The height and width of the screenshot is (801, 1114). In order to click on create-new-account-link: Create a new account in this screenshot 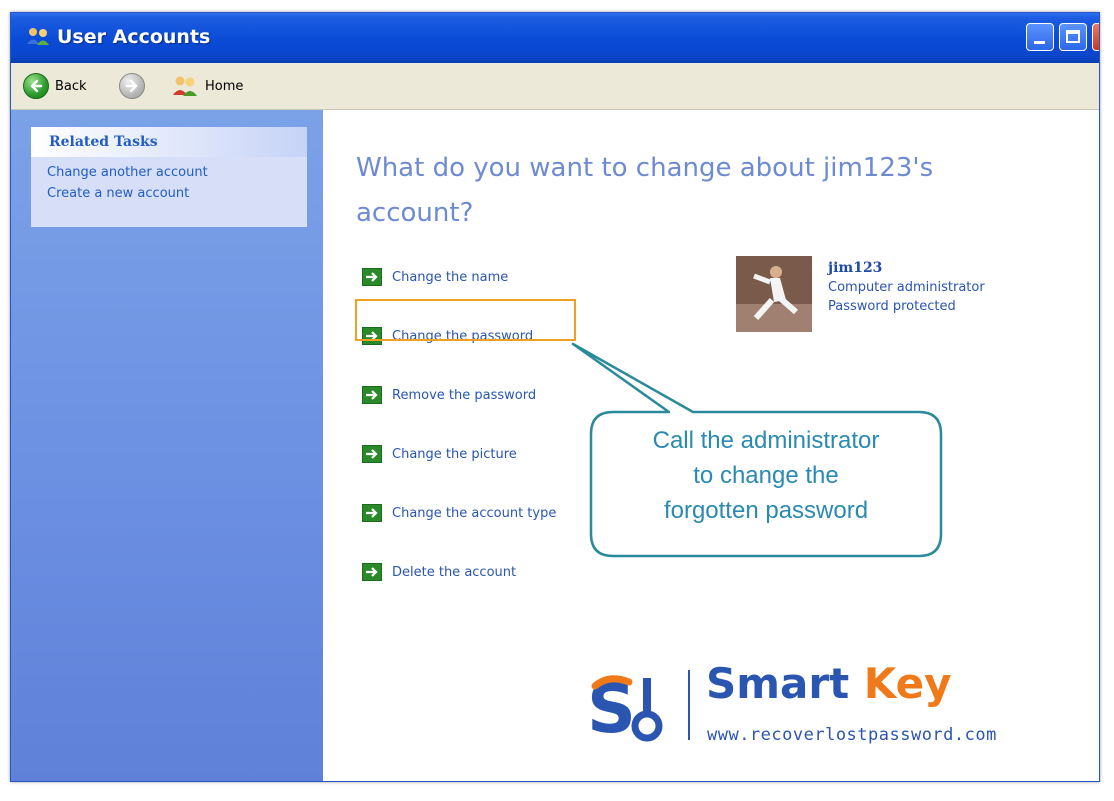, I will do `click(177, 193)`.